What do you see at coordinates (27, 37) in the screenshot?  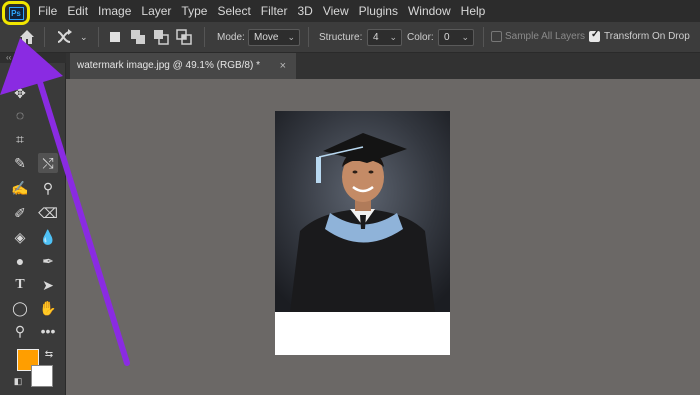 I see `home-icon` at bounding box center [27, 37].